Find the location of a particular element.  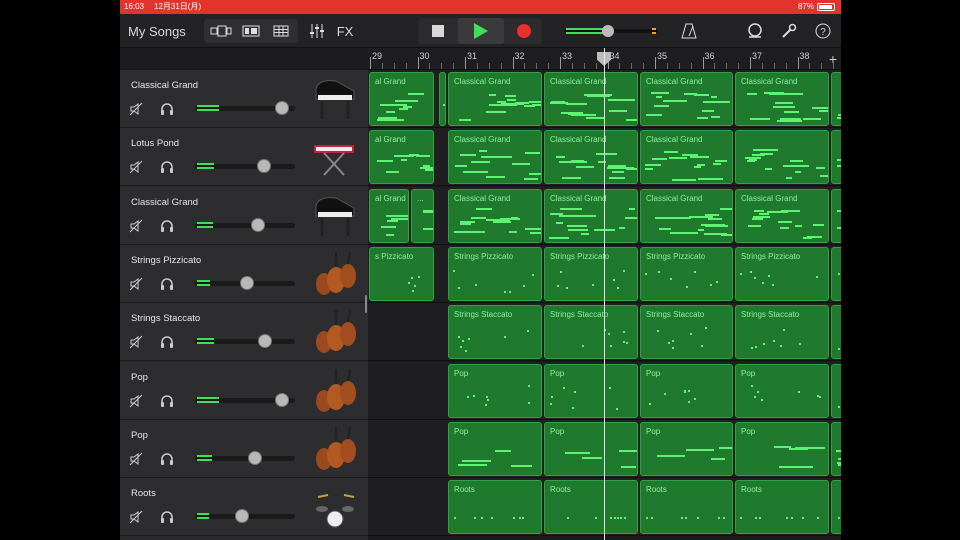

my-songs-button: My Songs is located at coordinates (157, 31).